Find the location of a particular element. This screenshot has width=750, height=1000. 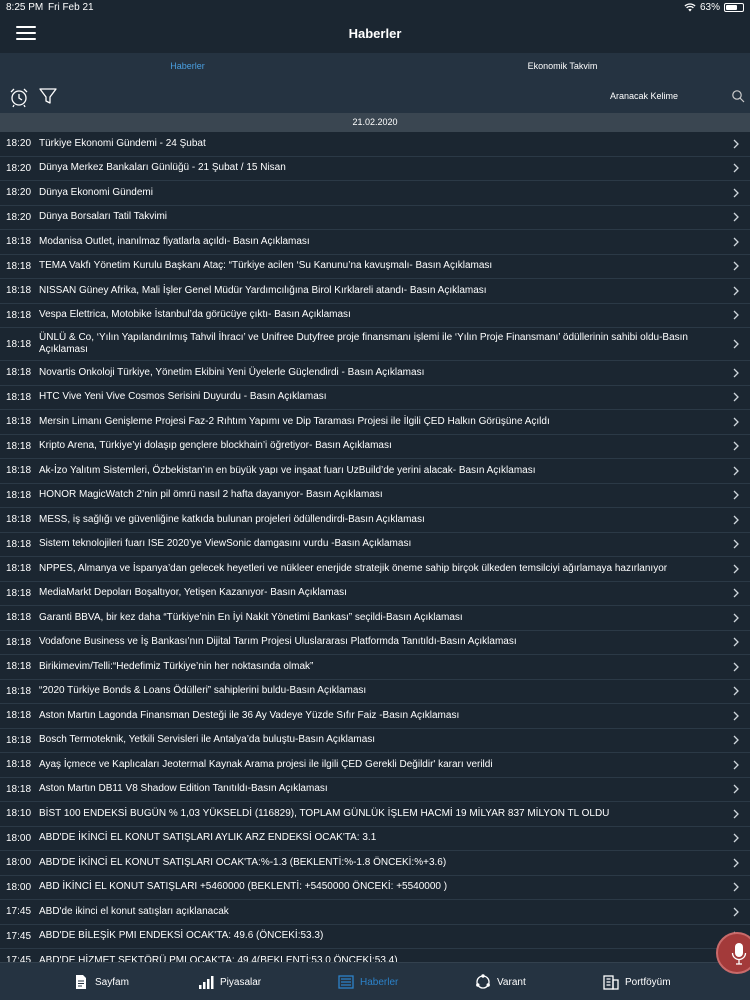

tab-label-haberler: Haberler is located at coordinates (379, 982).